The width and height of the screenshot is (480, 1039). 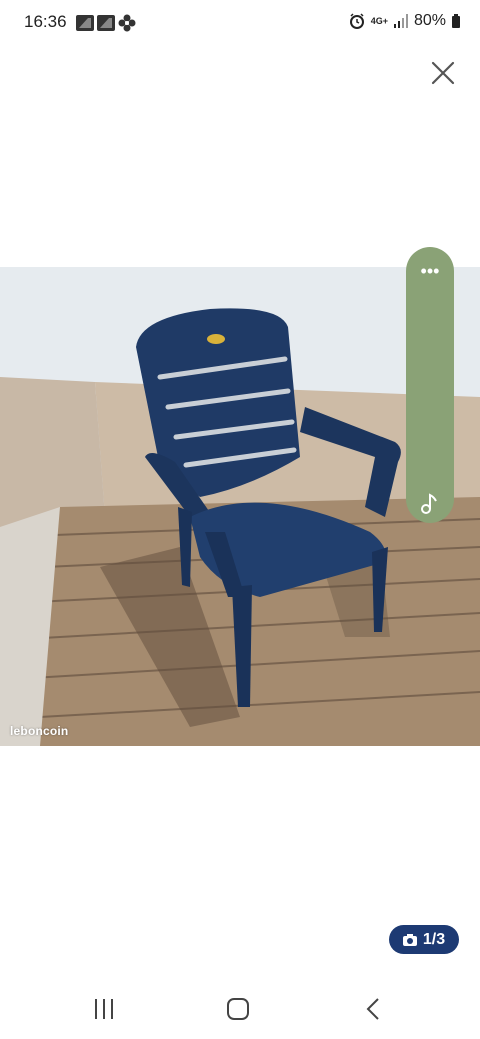 What do you see at coordinates (104, 1009) in the screenshot?
I see `recent-apps-icon` at bounding box center [104, 1009].